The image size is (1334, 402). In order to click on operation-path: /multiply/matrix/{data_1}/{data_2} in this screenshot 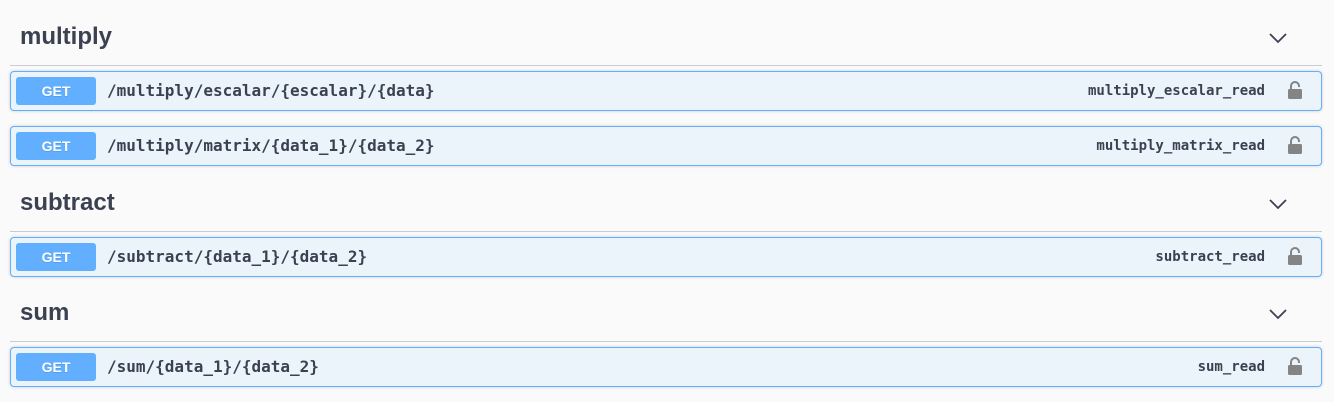, I will do `click(271, 145)`.